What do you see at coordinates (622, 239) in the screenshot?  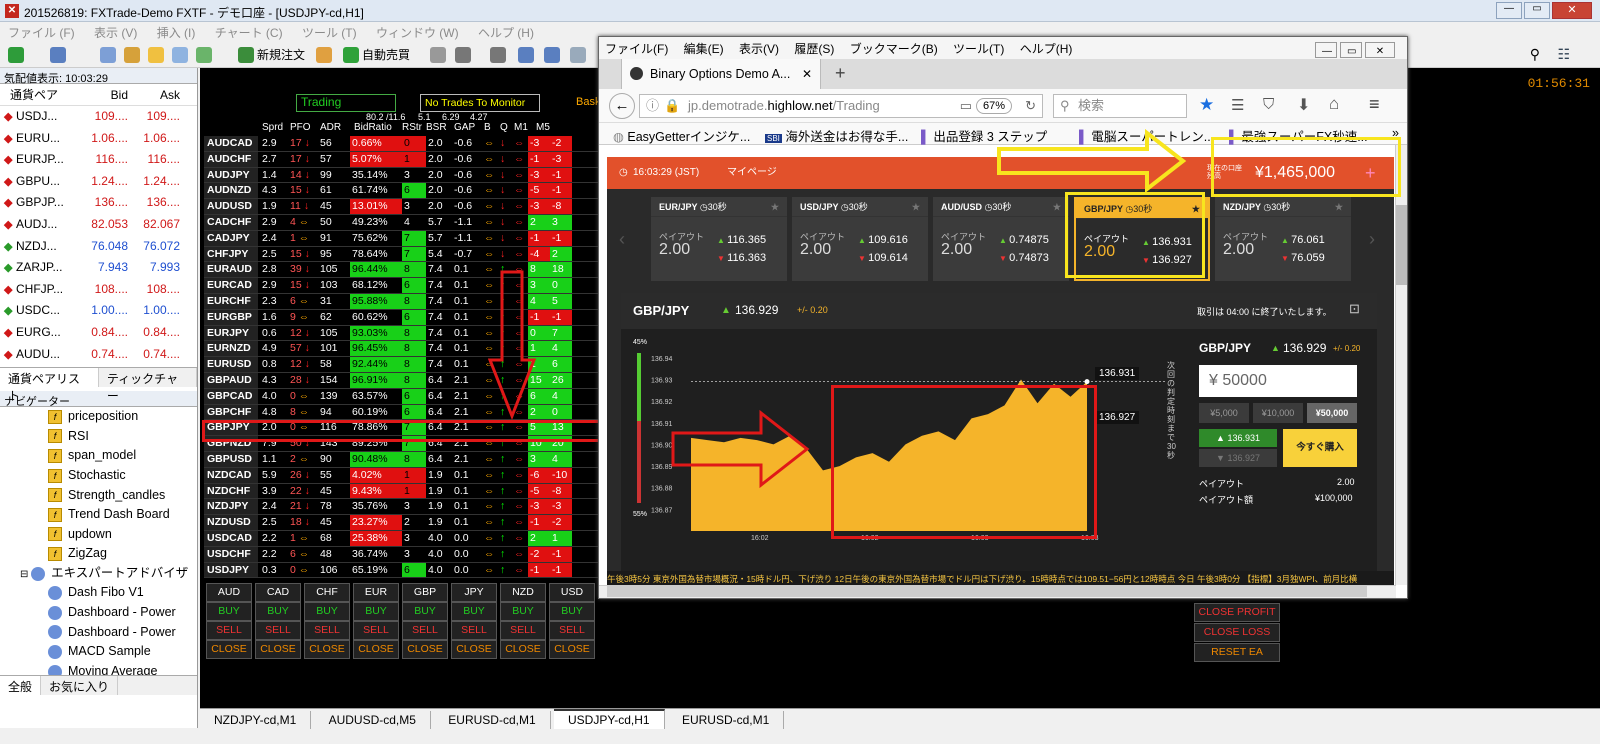 I see `prev-cards-icon: ‹` at bounding box center [622, 239].